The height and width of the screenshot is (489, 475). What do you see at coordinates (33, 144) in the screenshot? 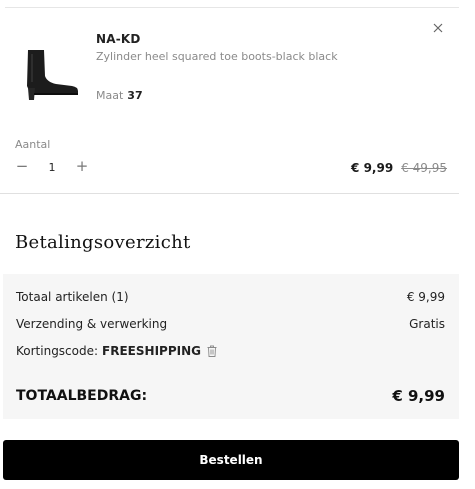
I see `quantity-label: Aantal` at bounding box center [33, 144].